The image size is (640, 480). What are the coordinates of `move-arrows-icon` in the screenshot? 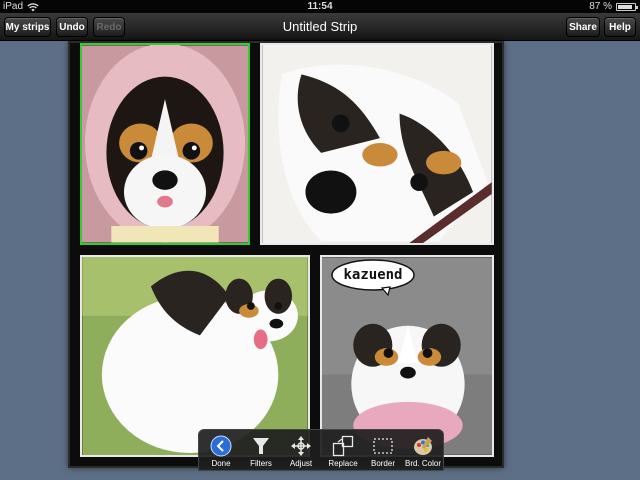 It's located at (301, 446).